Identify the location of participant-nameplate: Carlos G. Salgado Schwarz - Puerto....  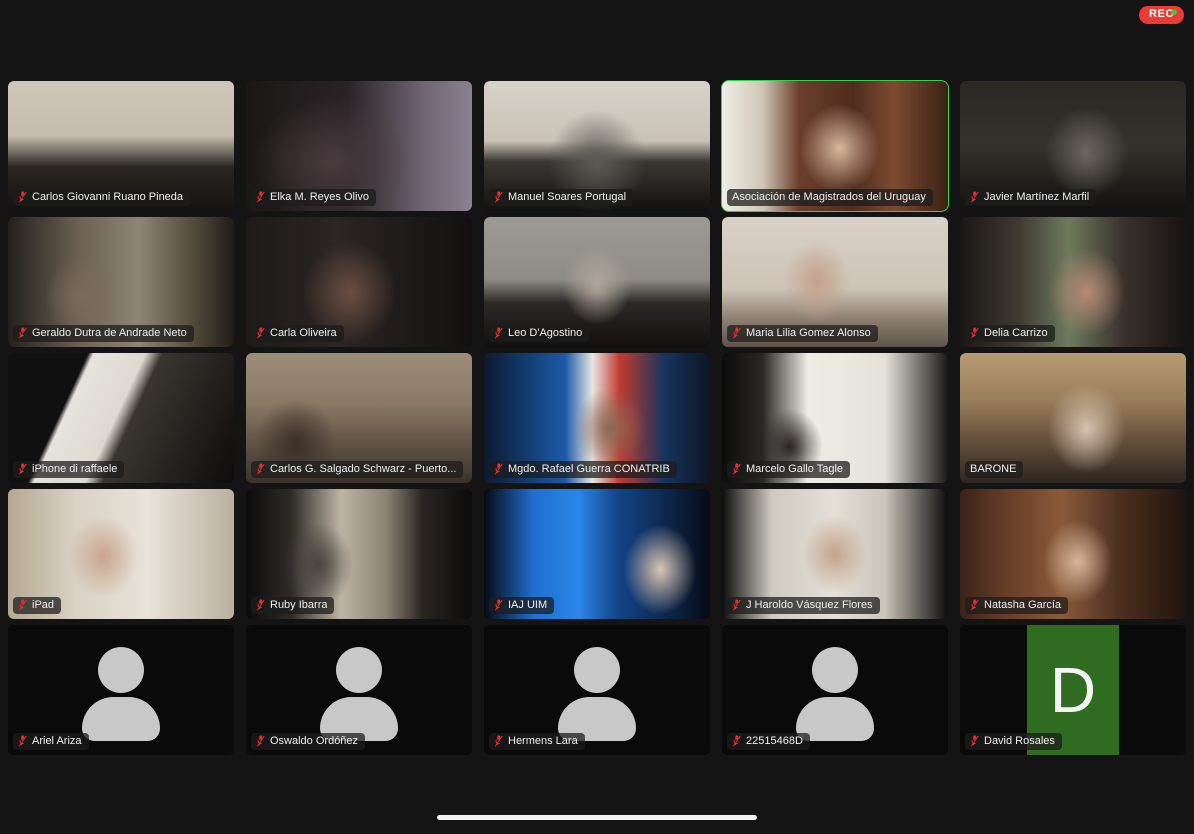
(357, 469).